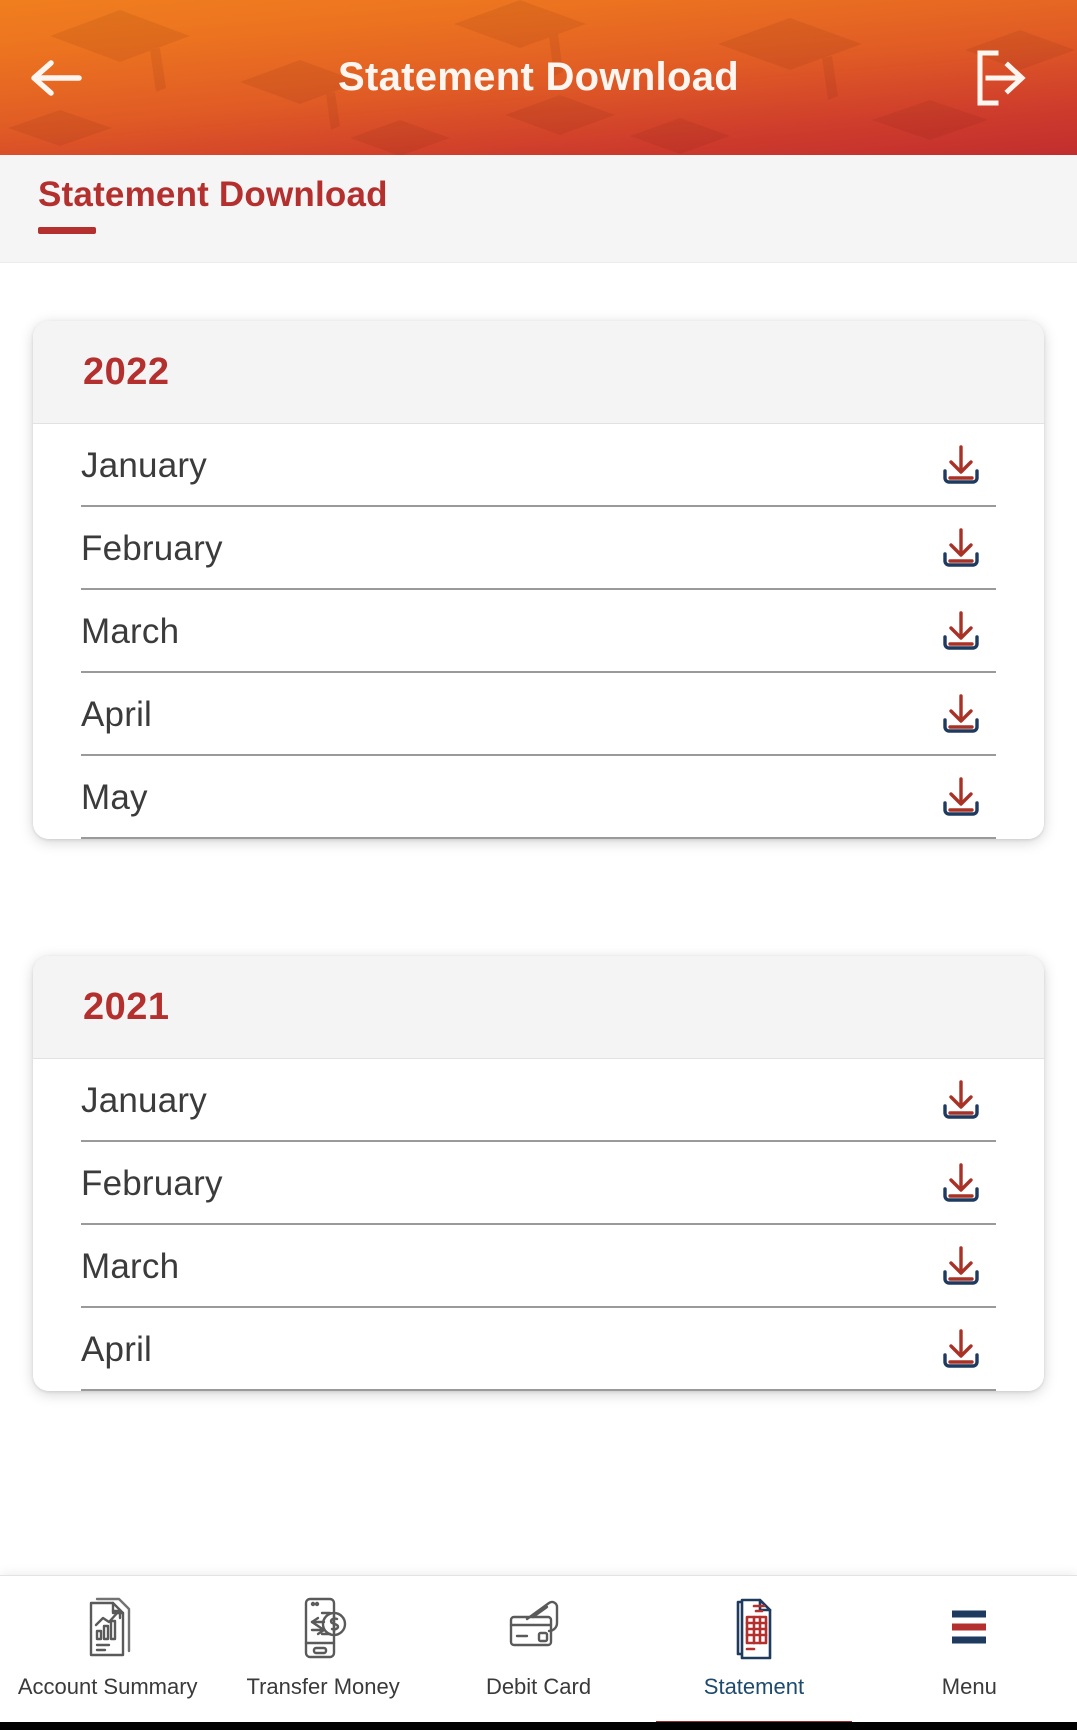 The width and height of the screenshot is (1077, 1730). Describe the element at coordinates (538, 1007) in the screenshot. I see `year-card-header: 2021` at that location.